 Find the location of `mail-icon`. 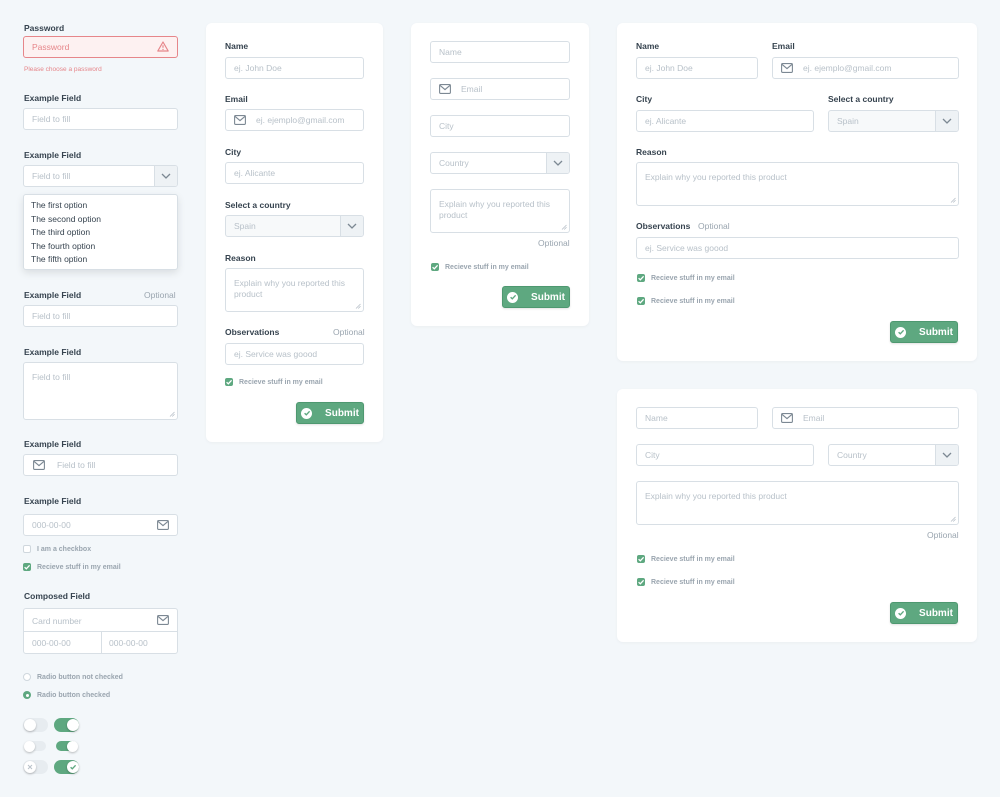

mail-icon is located at coordinates (39, 465).